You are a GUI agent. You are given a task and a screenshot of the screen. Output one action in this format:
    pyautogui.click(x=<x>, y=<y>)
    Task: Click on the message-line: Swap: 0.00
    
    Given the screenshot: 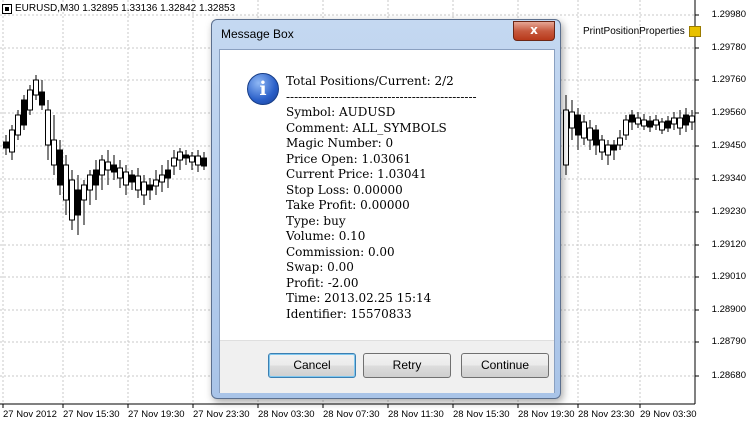 What is the action you would take?
    pyautogui.click(x=320, y=267)
    